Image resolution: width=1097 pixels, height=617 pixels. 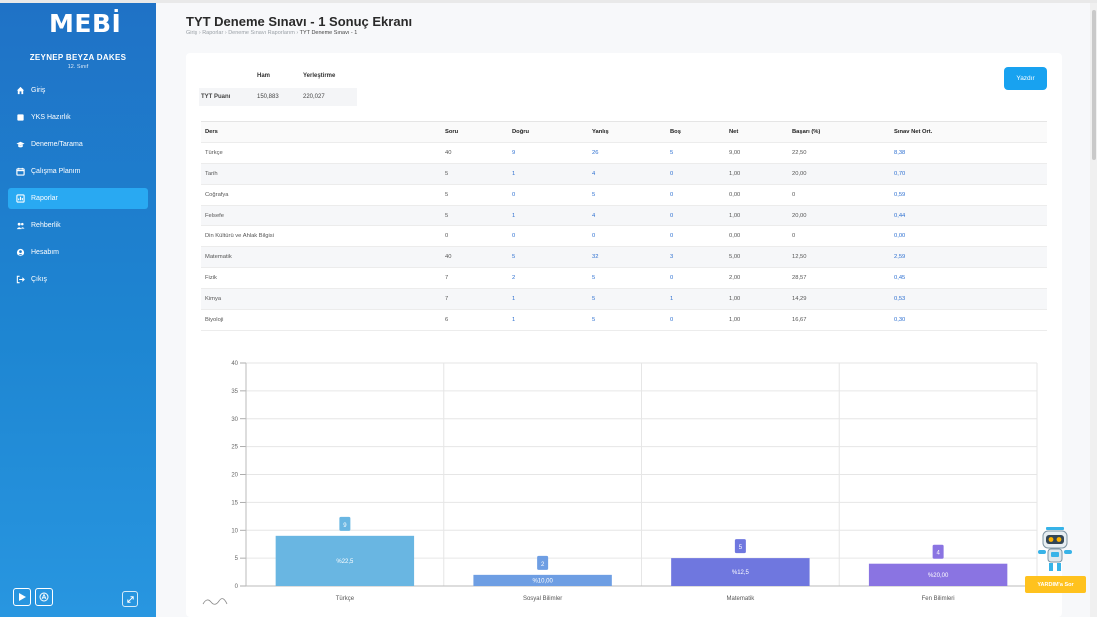 What do you see at coordinates (968, 216) in the screenshot?
I see `table-cell: 0,44` at bounding box center [968, 216].